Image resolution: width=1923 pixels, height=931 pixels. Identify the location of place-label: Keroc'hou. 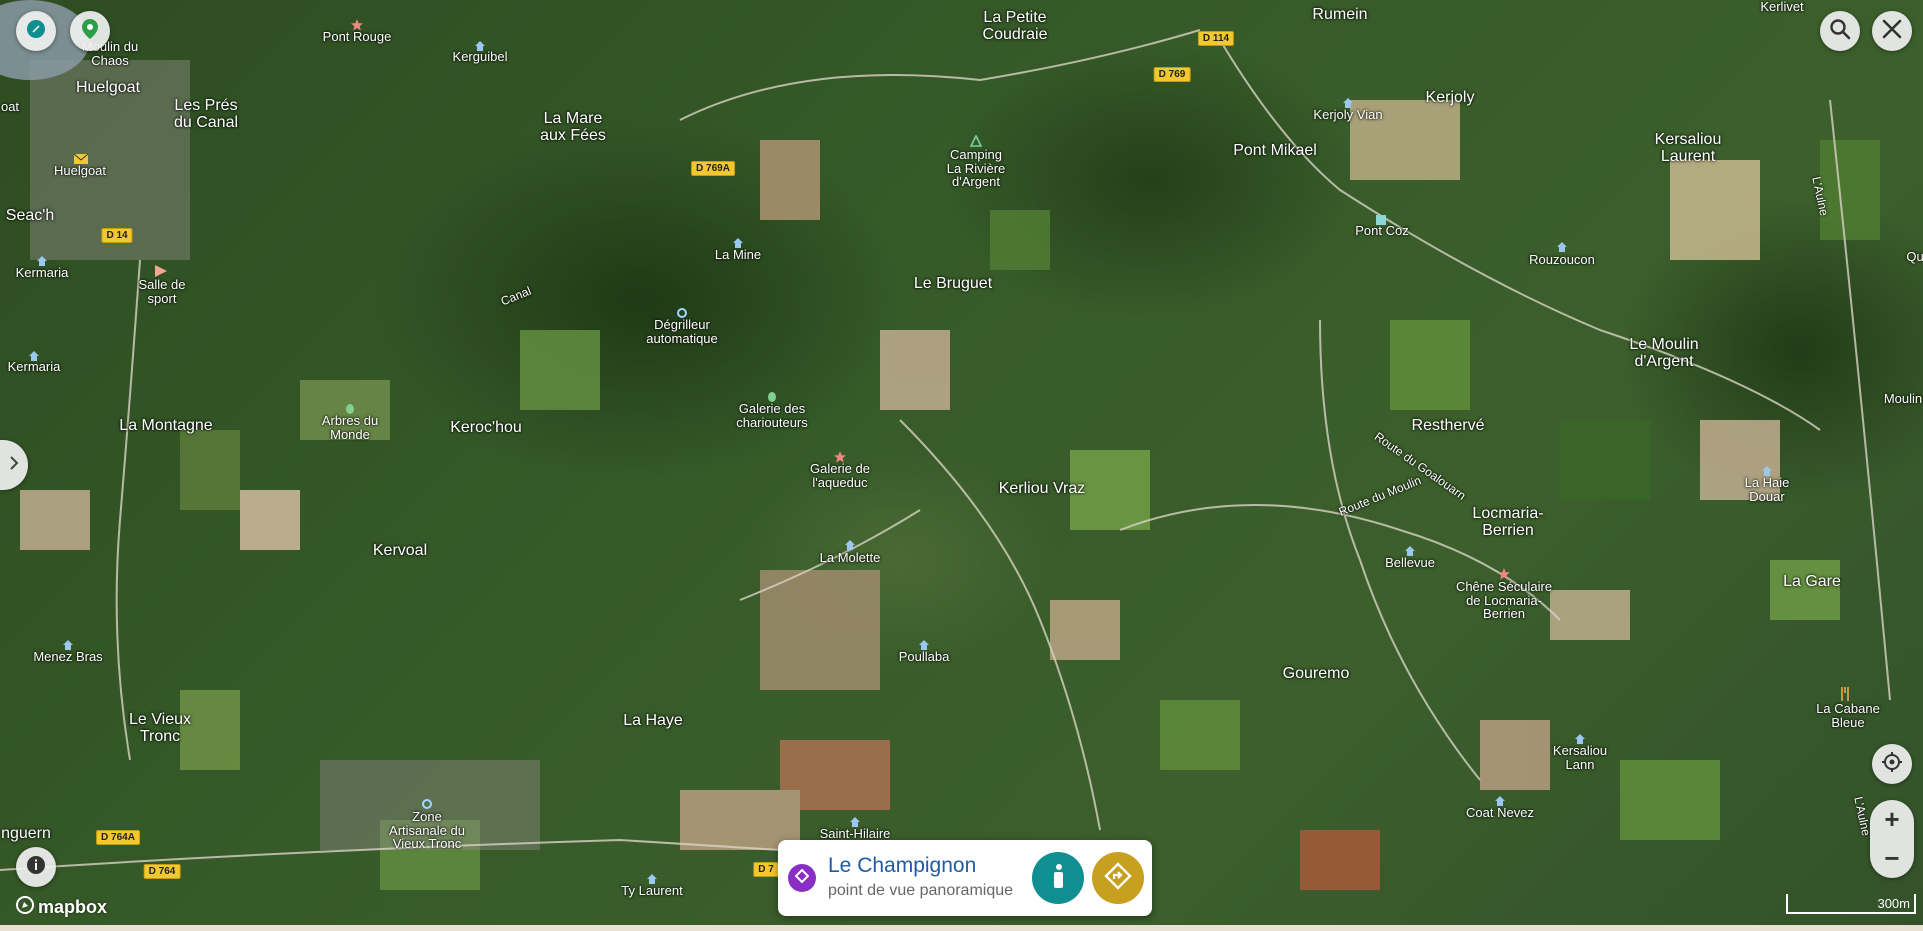
(486, 428).